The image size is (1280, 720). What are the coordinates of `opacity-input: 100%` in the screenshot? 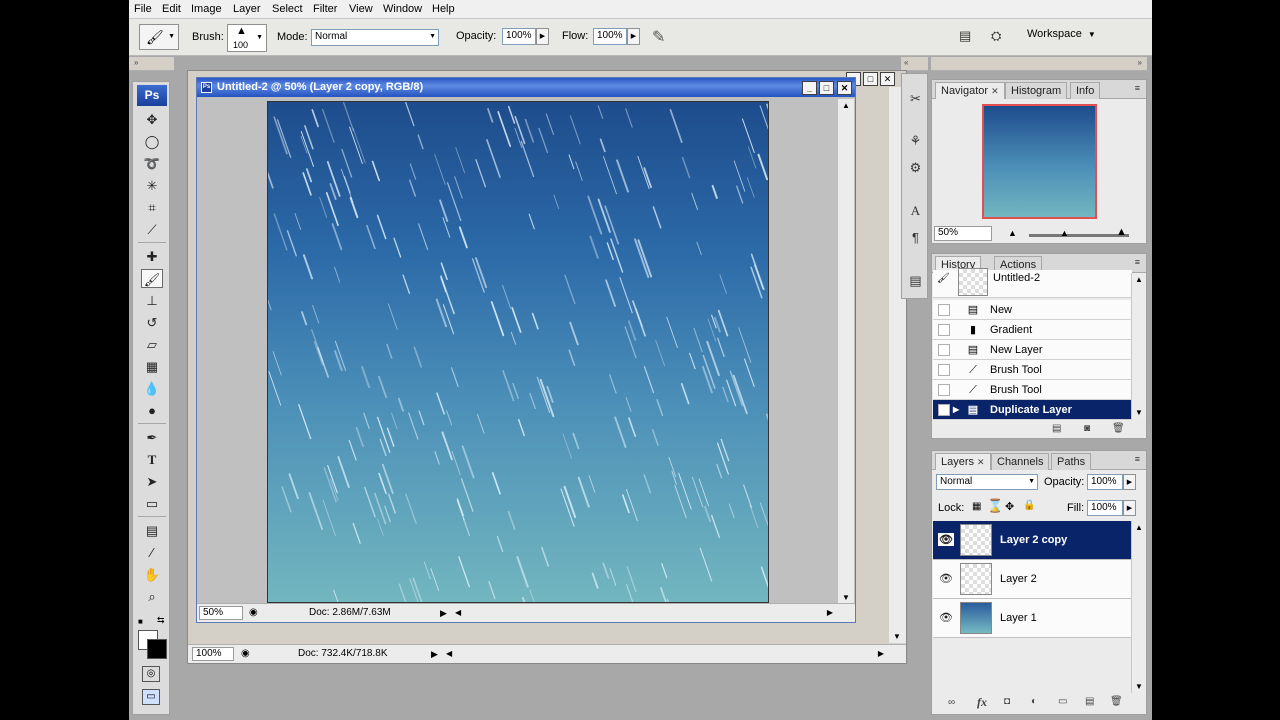 It's located at (519, 36).